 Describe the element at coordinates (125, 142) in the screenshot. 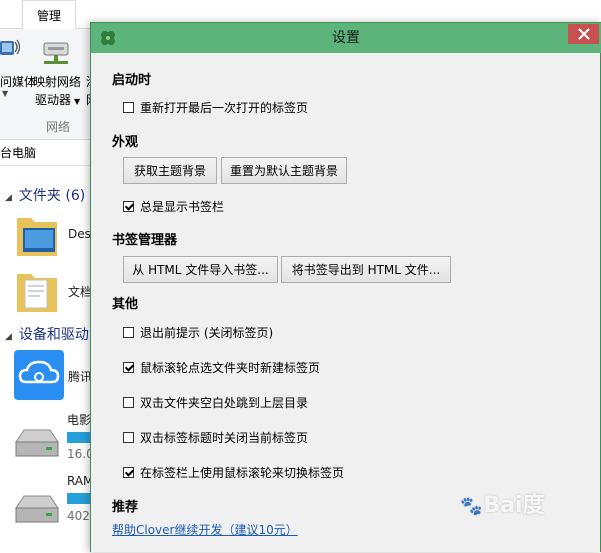

I see `section-heading-appearance: 外观` at that location.